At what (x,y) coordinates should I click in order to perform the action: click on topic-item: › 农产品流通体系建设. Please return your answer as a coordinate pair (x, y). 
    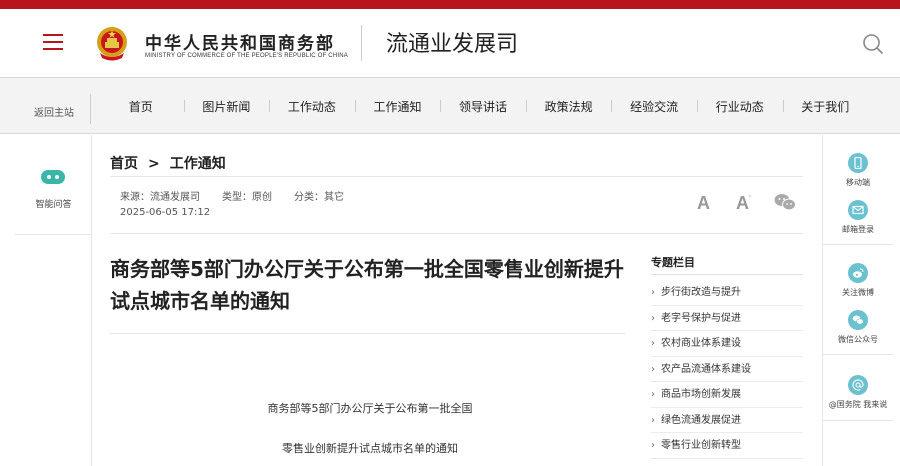
    Looking at the image, I should click on (727, 369).